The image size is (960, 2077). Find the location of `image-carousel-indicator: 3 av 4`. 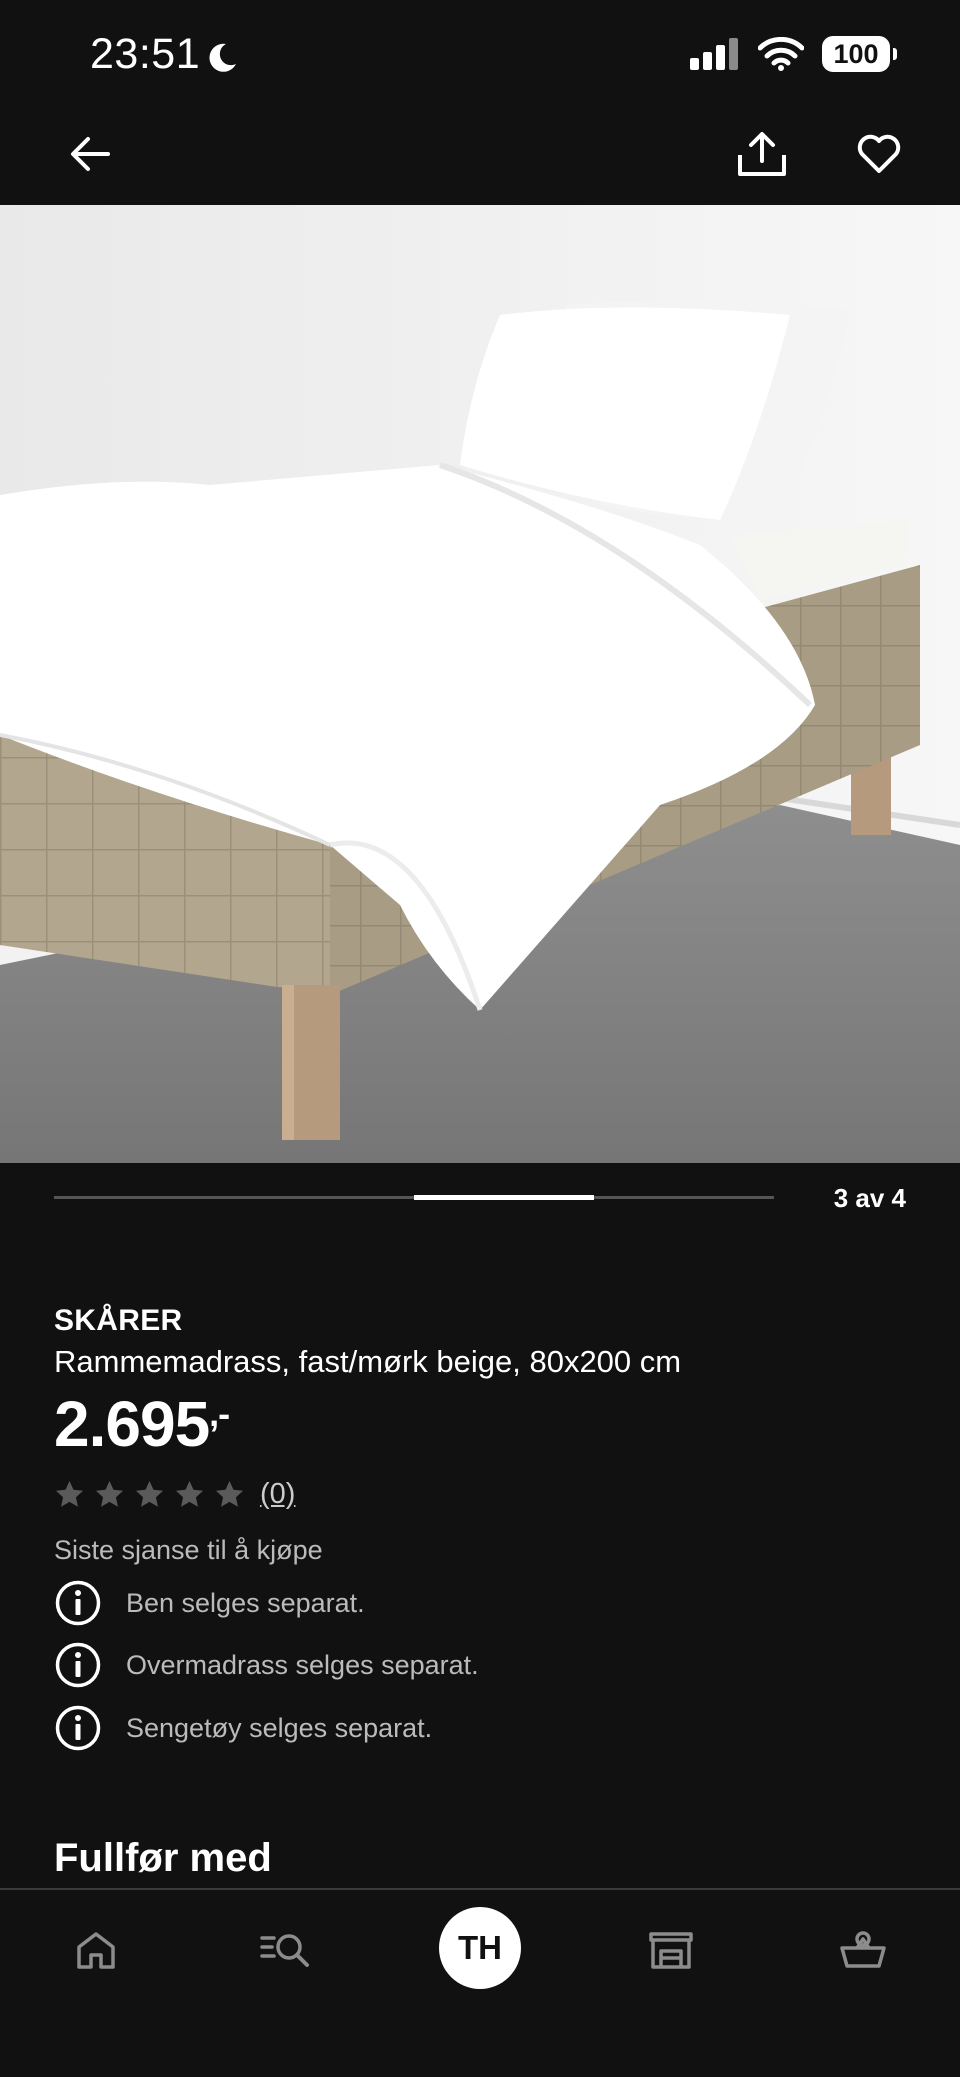

image-carousel-indicator: 3 av 4 is located at coordinates (480, 1200).